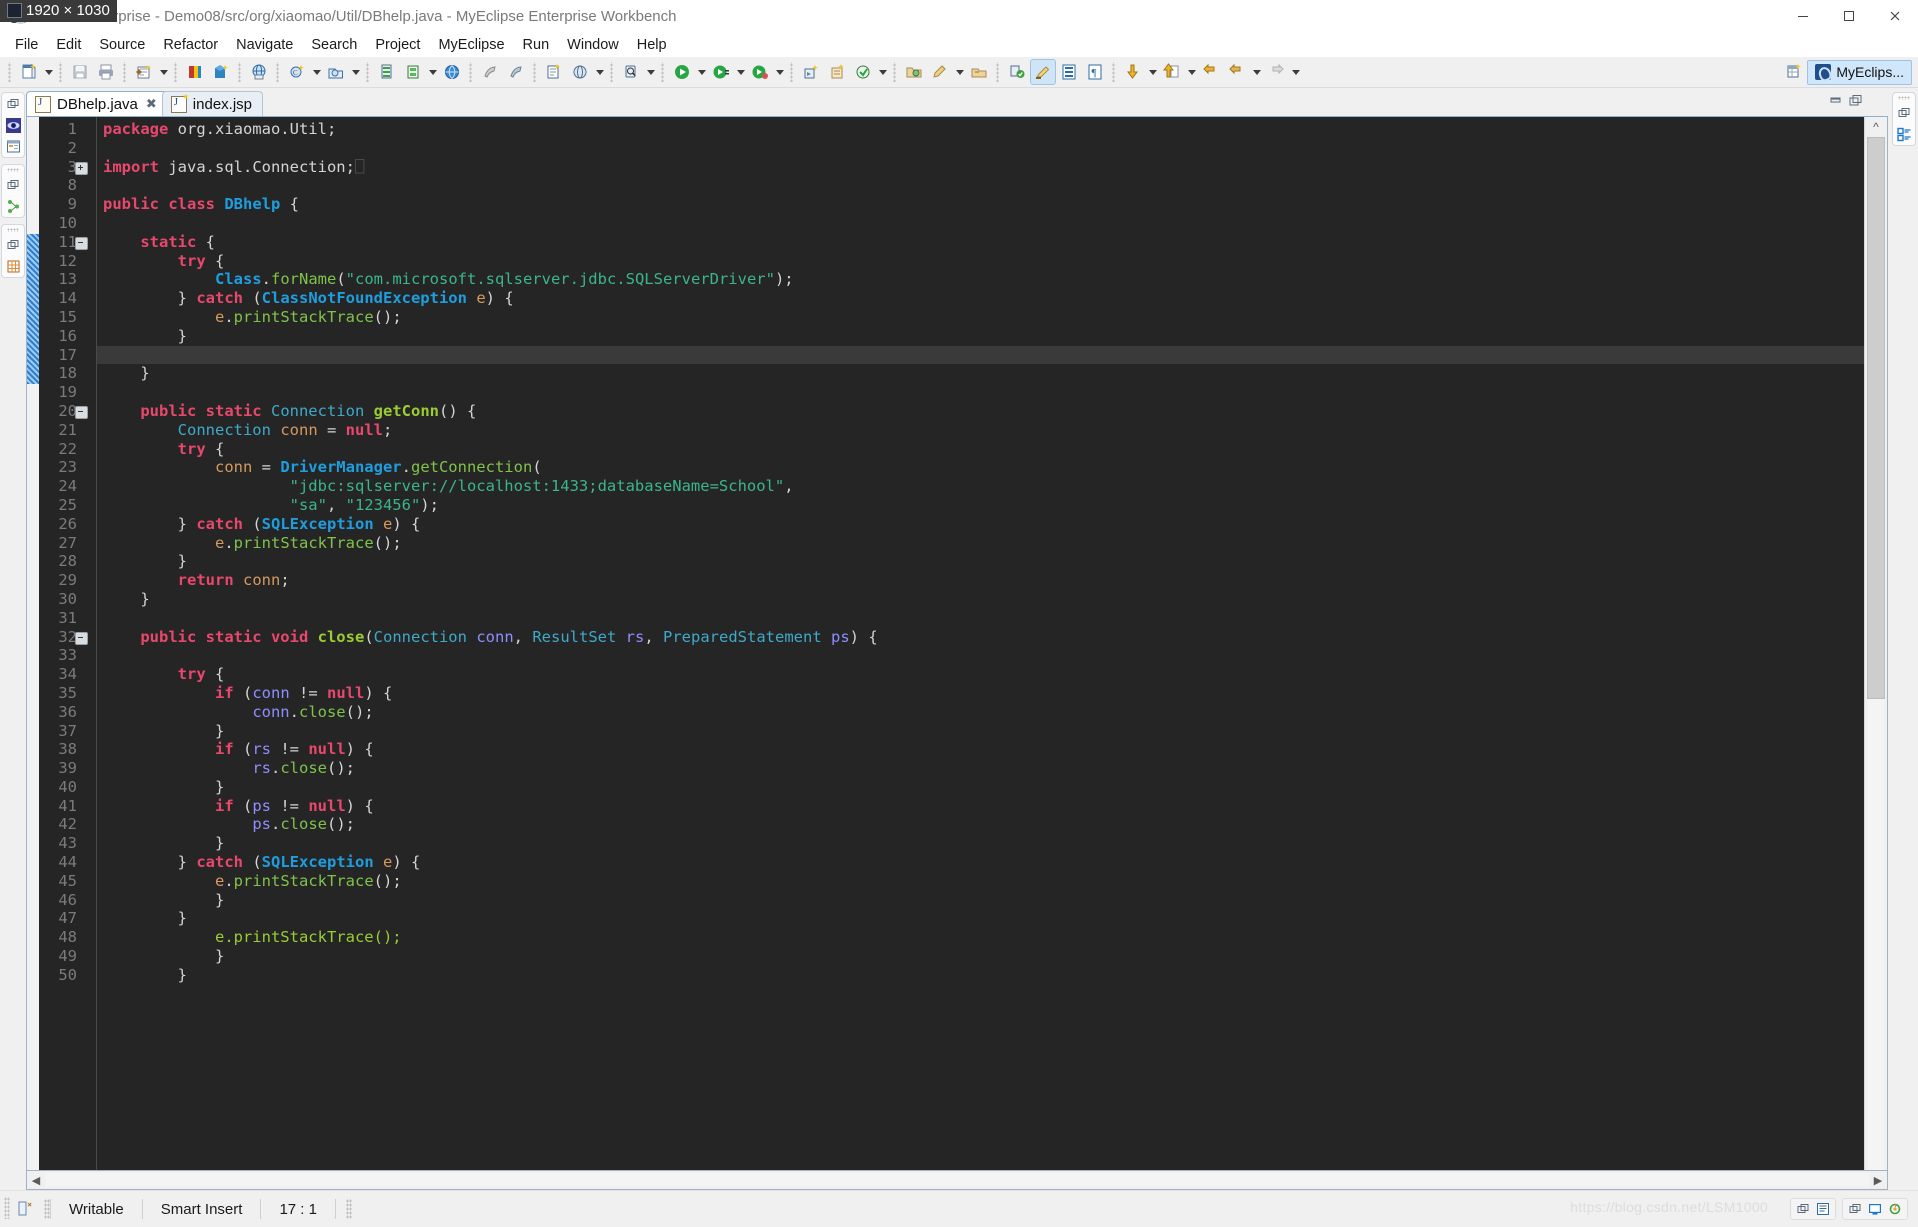  Describe the element at coordinates (297, 72) in the screenshot. I see `new-class-icon: C` at that location.